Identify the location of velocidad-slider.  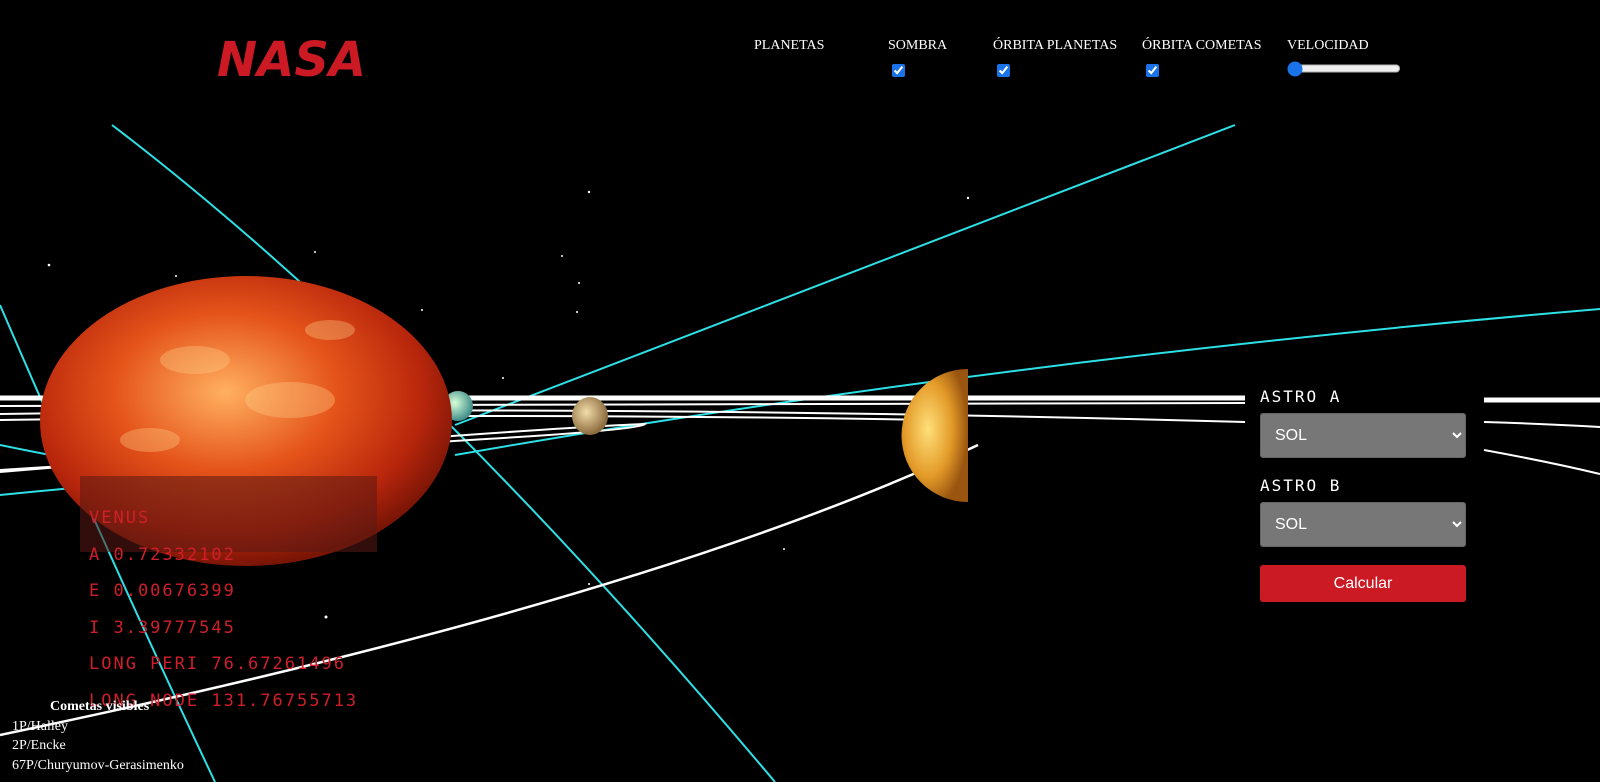
(1344, 68).